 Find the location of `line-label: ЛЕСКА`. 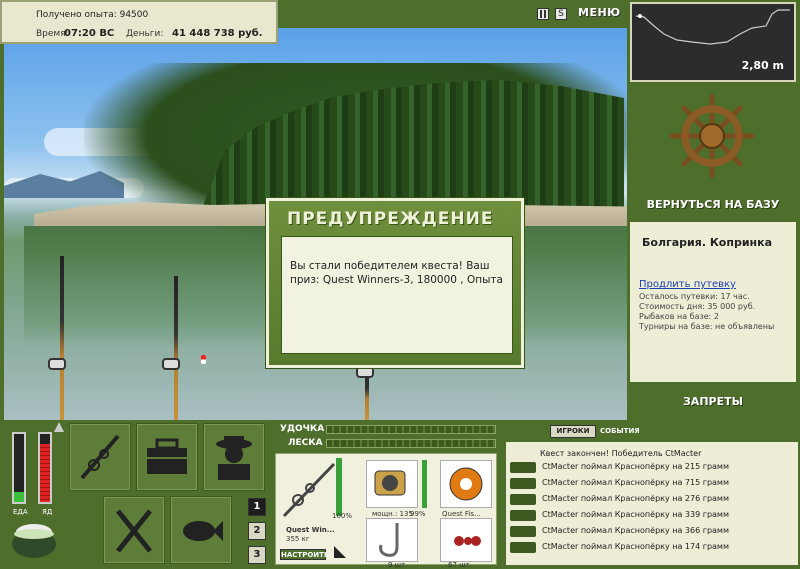

line-label: ЛЕСКА is located at coordinates (305, 443).